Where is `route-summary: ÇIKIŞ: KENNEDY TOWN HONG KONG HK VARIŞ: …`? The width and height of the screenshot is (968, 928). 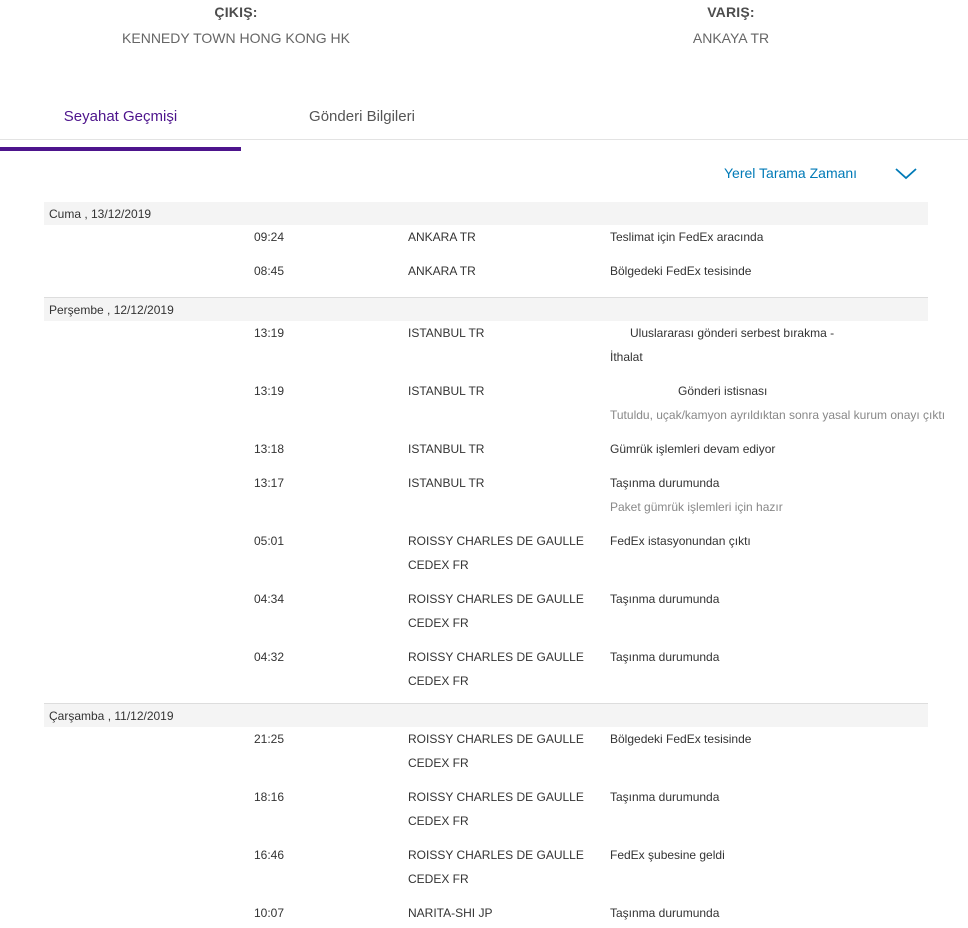 route-summary: ÇIKIŞ: KENNEDY TOWN HONG KONG HK VARIŞ: … is located at coordinates (484, 30).